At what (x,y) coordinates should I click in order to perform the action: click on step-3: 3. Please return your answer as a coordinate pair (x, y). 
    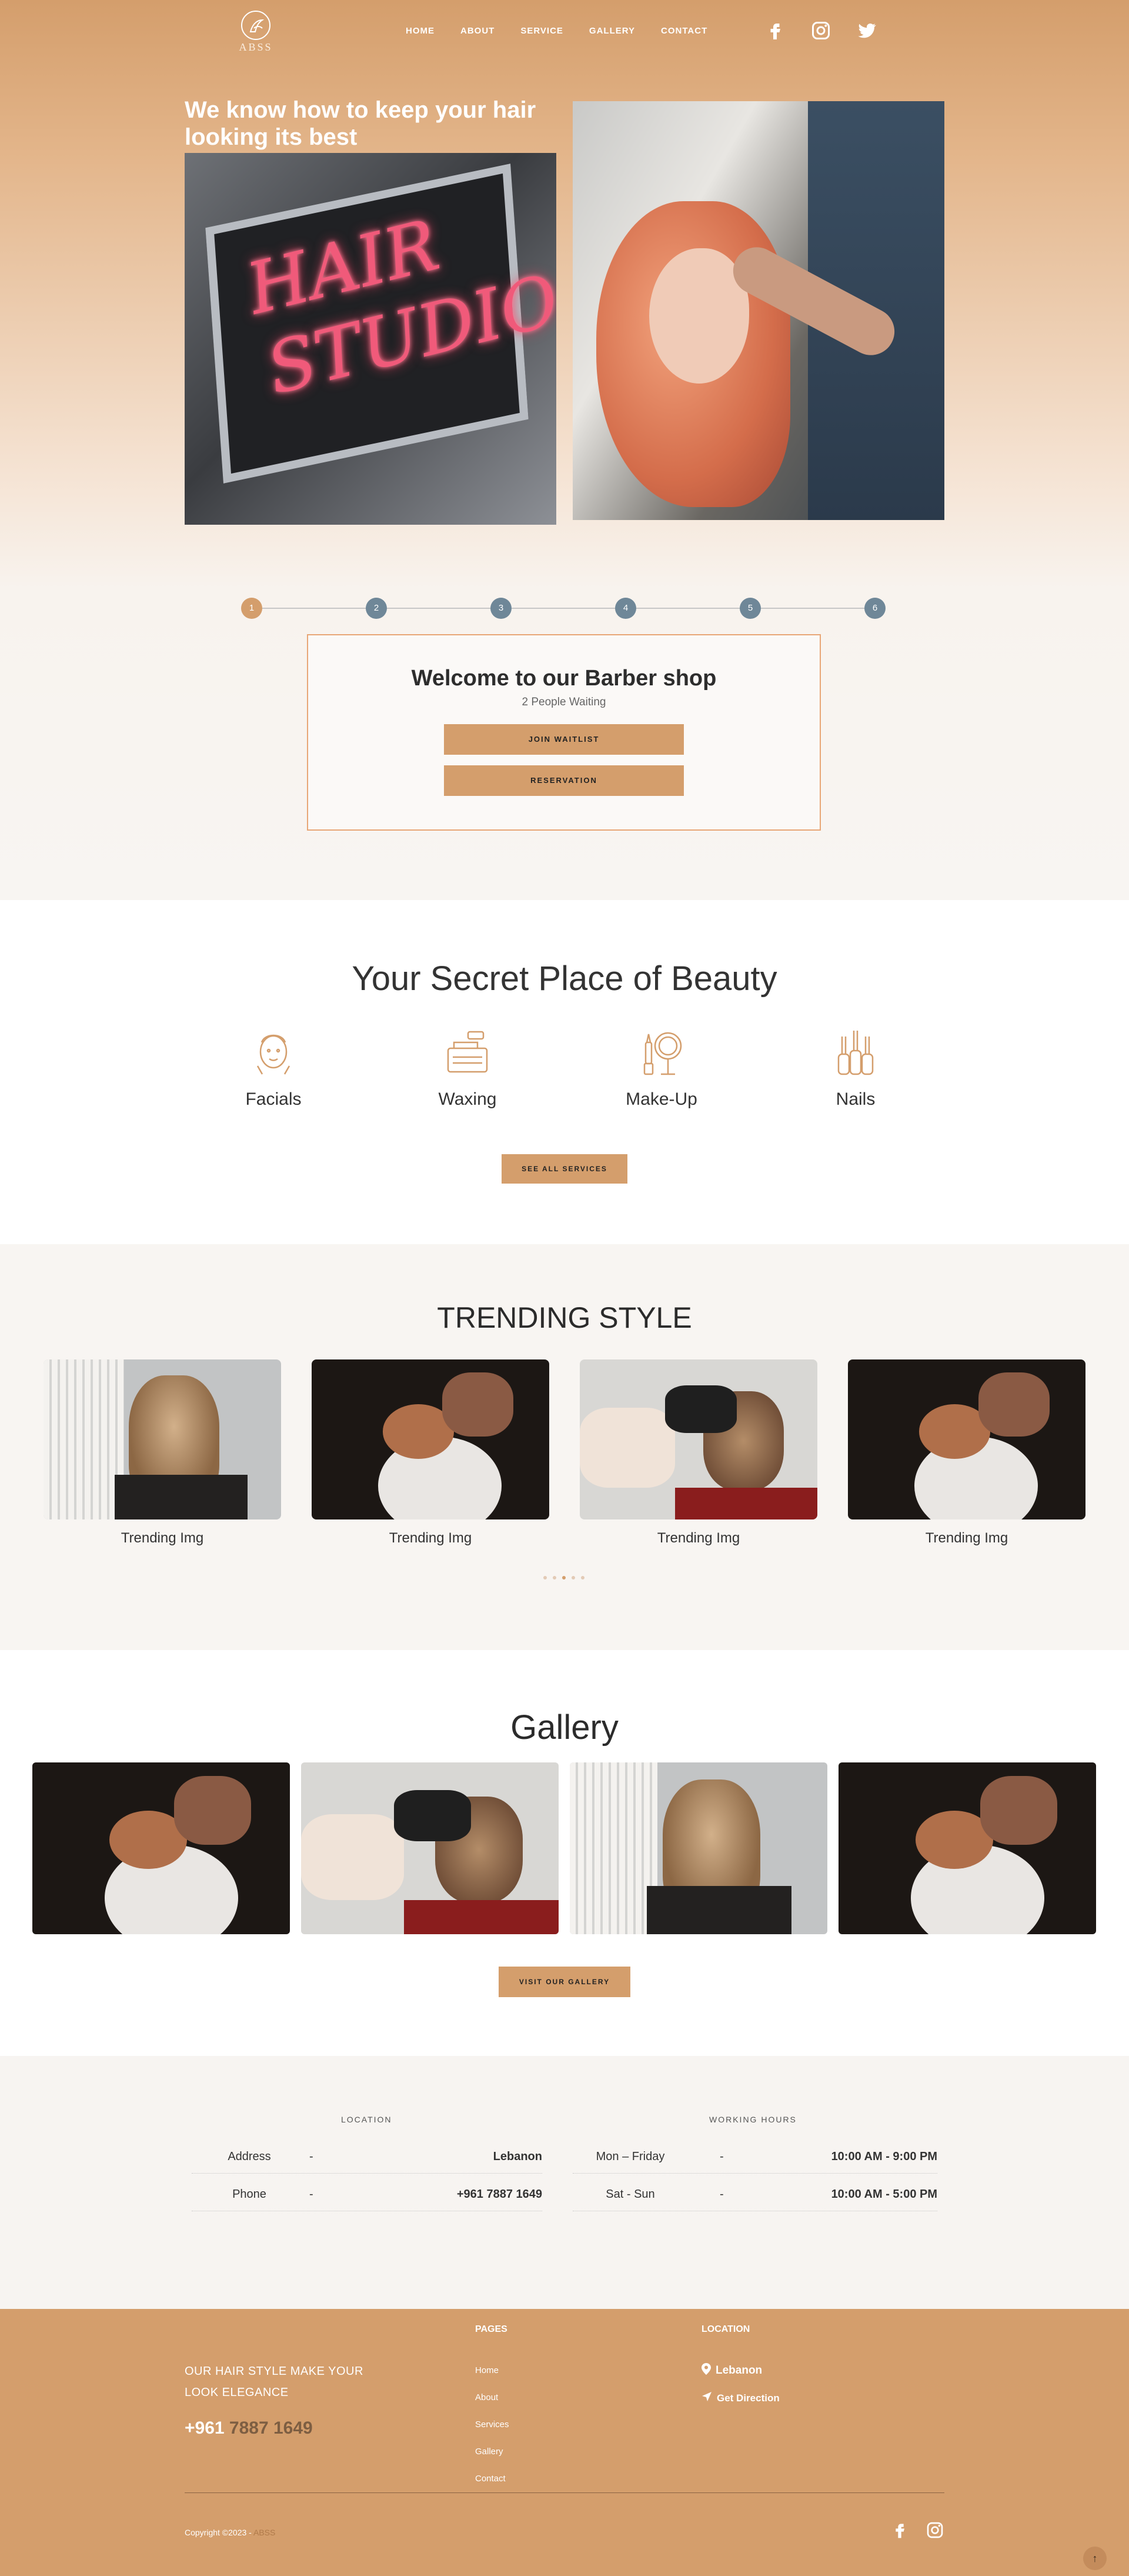
    Looking at the image, I should click on (501, 608).